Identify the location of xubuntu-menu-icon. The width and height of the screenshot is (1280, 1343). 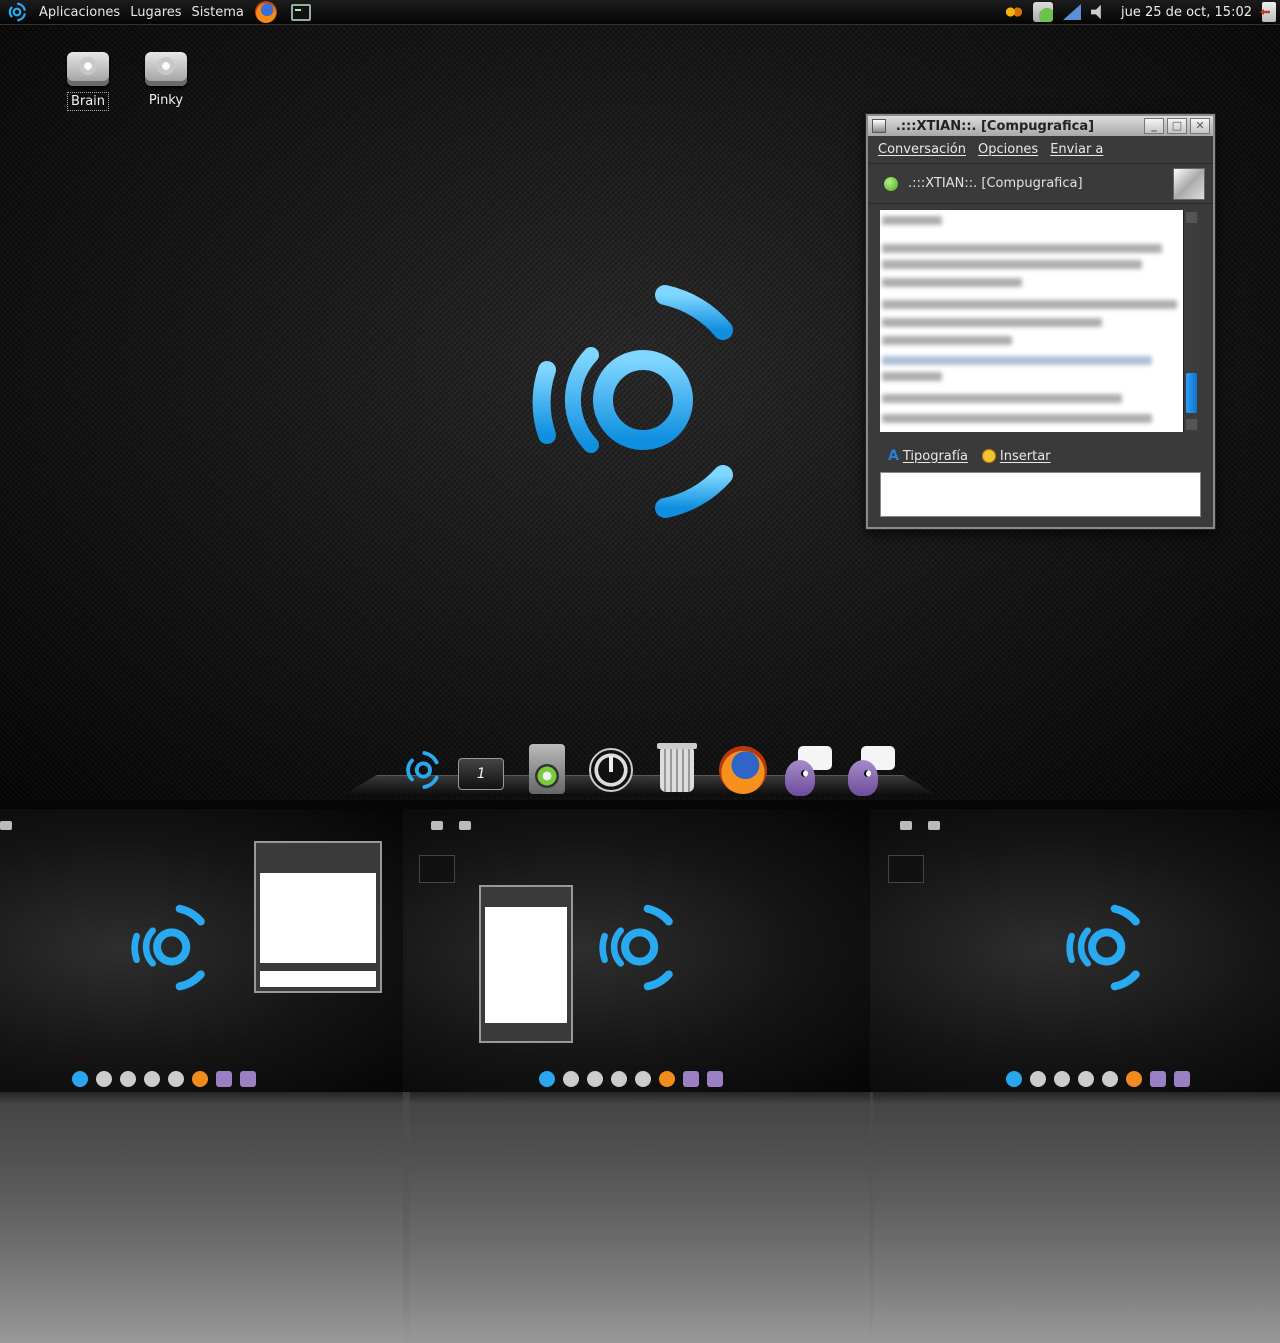
(17, 12).